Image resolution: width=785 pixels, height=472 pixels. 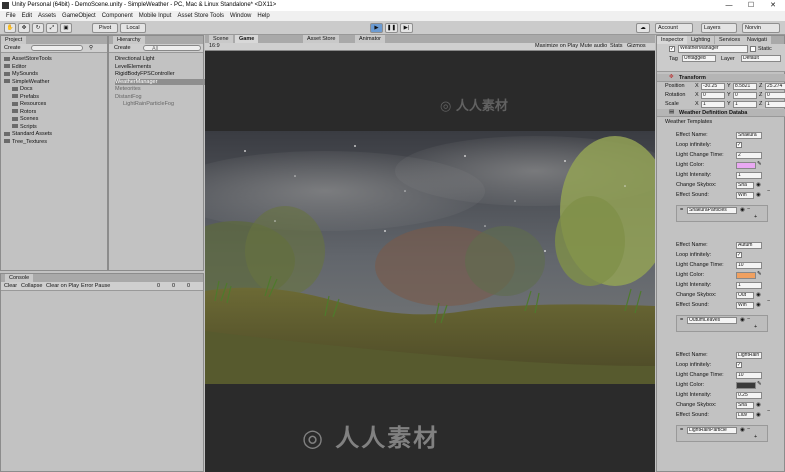 What do you see at coordinates (240, 16) in the screenshot?
I see `menu-window: Window` at bounding box center [240, 16].